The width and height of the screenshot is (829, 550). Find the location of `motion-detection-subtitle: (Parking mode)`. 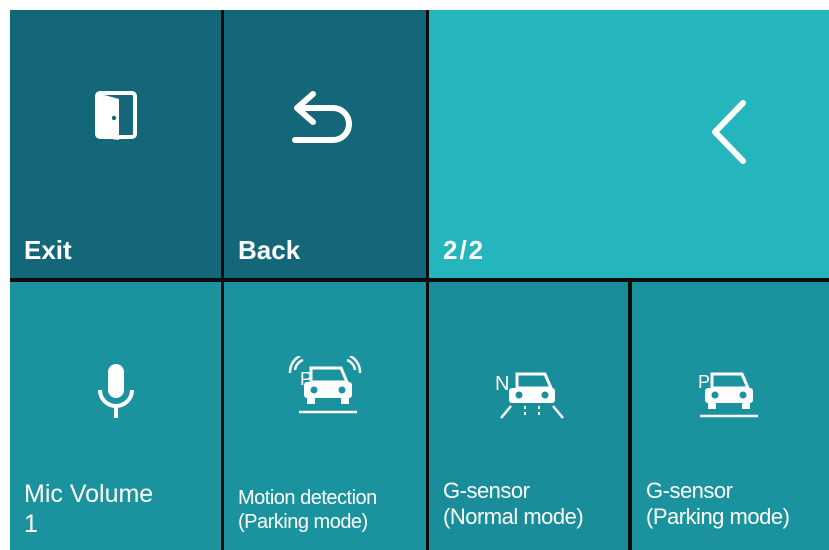

motion-detection-subtitle: (Parking mode) is located at coordinates (303, 521).